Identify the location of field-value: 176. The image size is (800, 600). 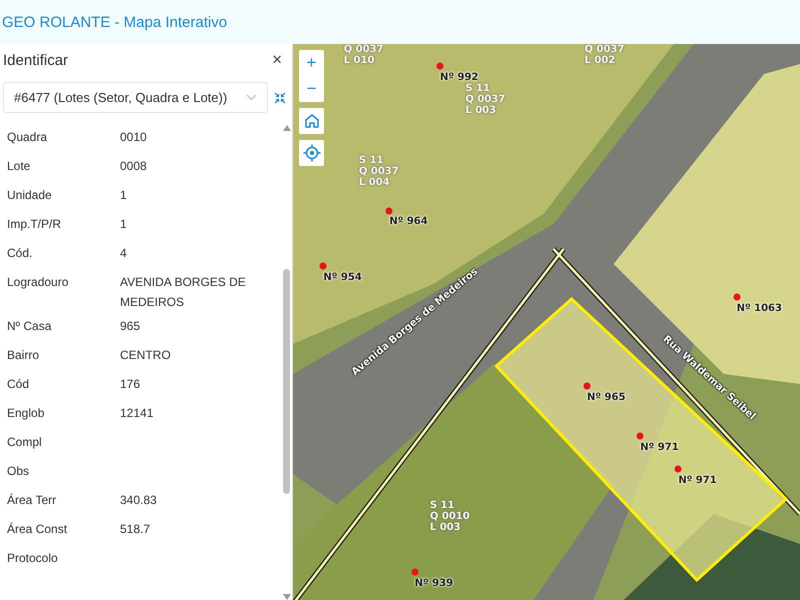
(131, 384).